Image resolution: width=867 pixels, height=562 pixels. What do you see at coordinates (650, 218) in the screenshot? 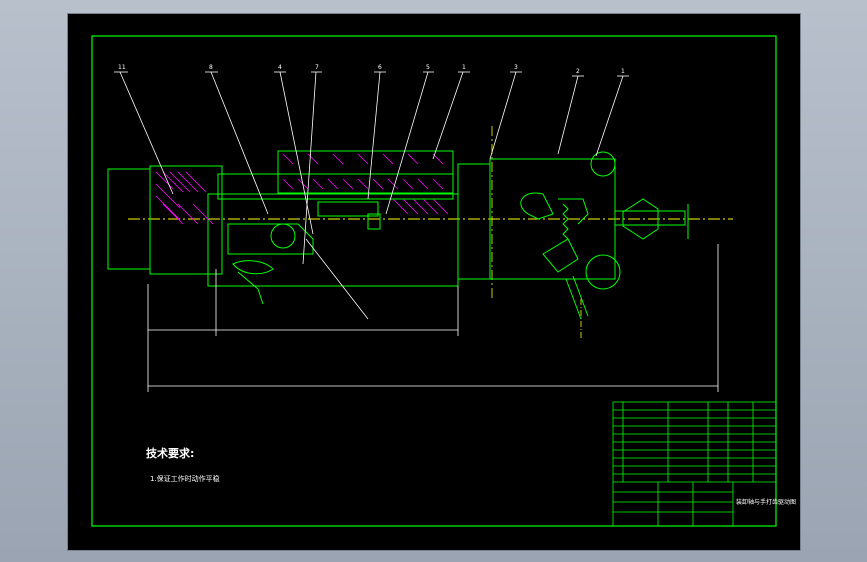
I see `extension-rod` at bounding box center [650, 218].